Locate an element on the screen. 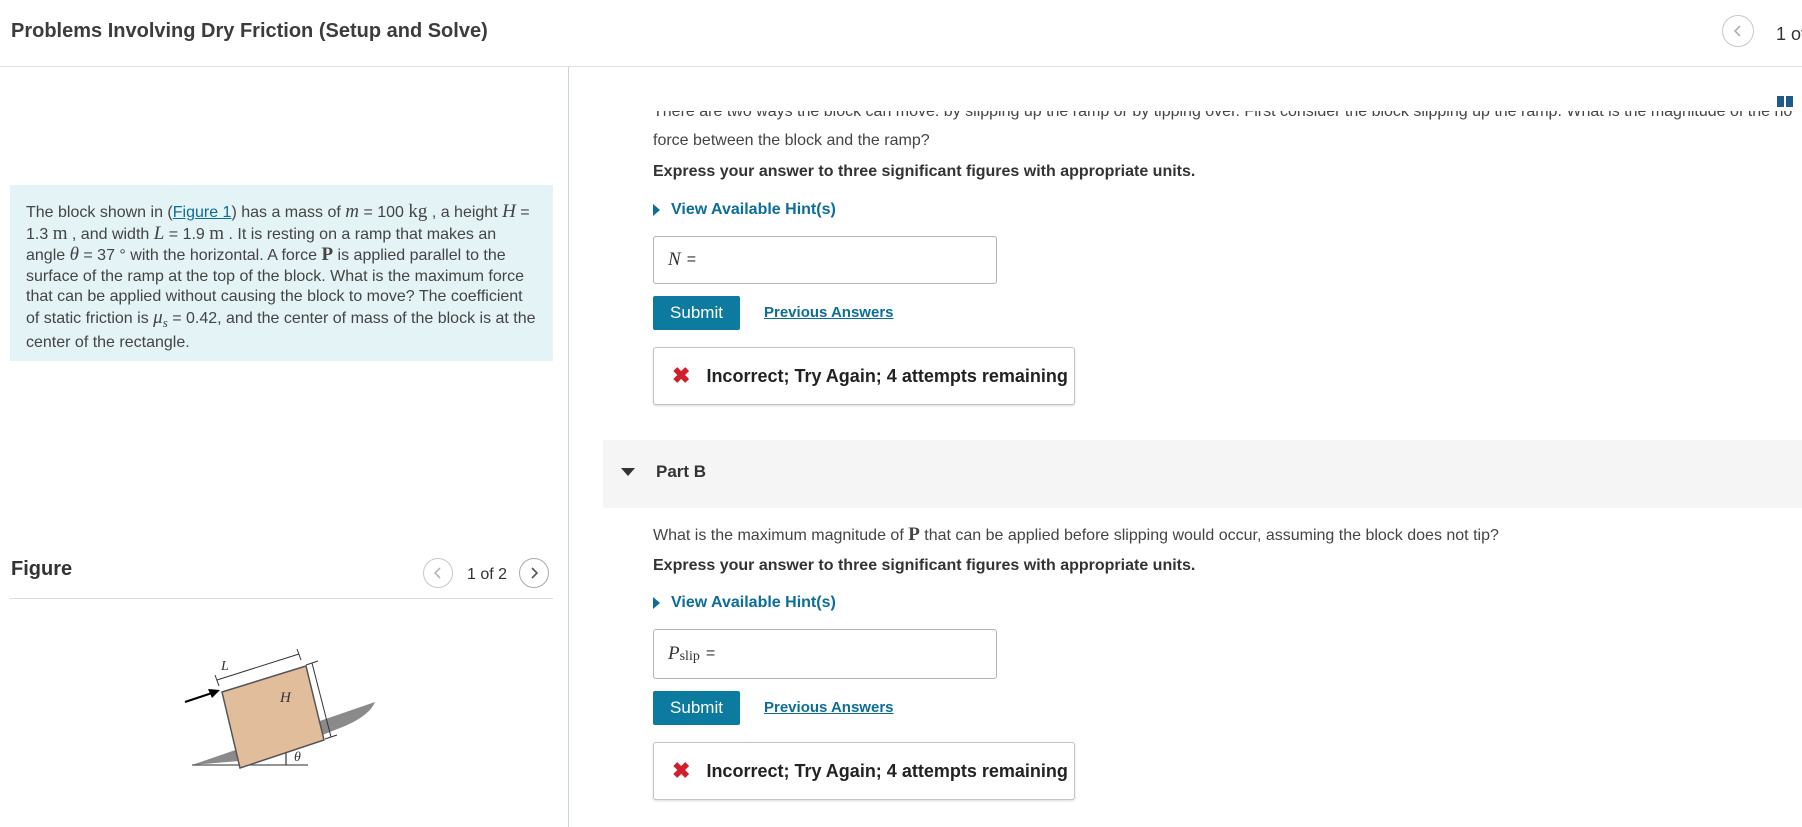 The width and height of the screenshot is (1802, 827). chevron-right-icon is located at coordinates (535, 573).